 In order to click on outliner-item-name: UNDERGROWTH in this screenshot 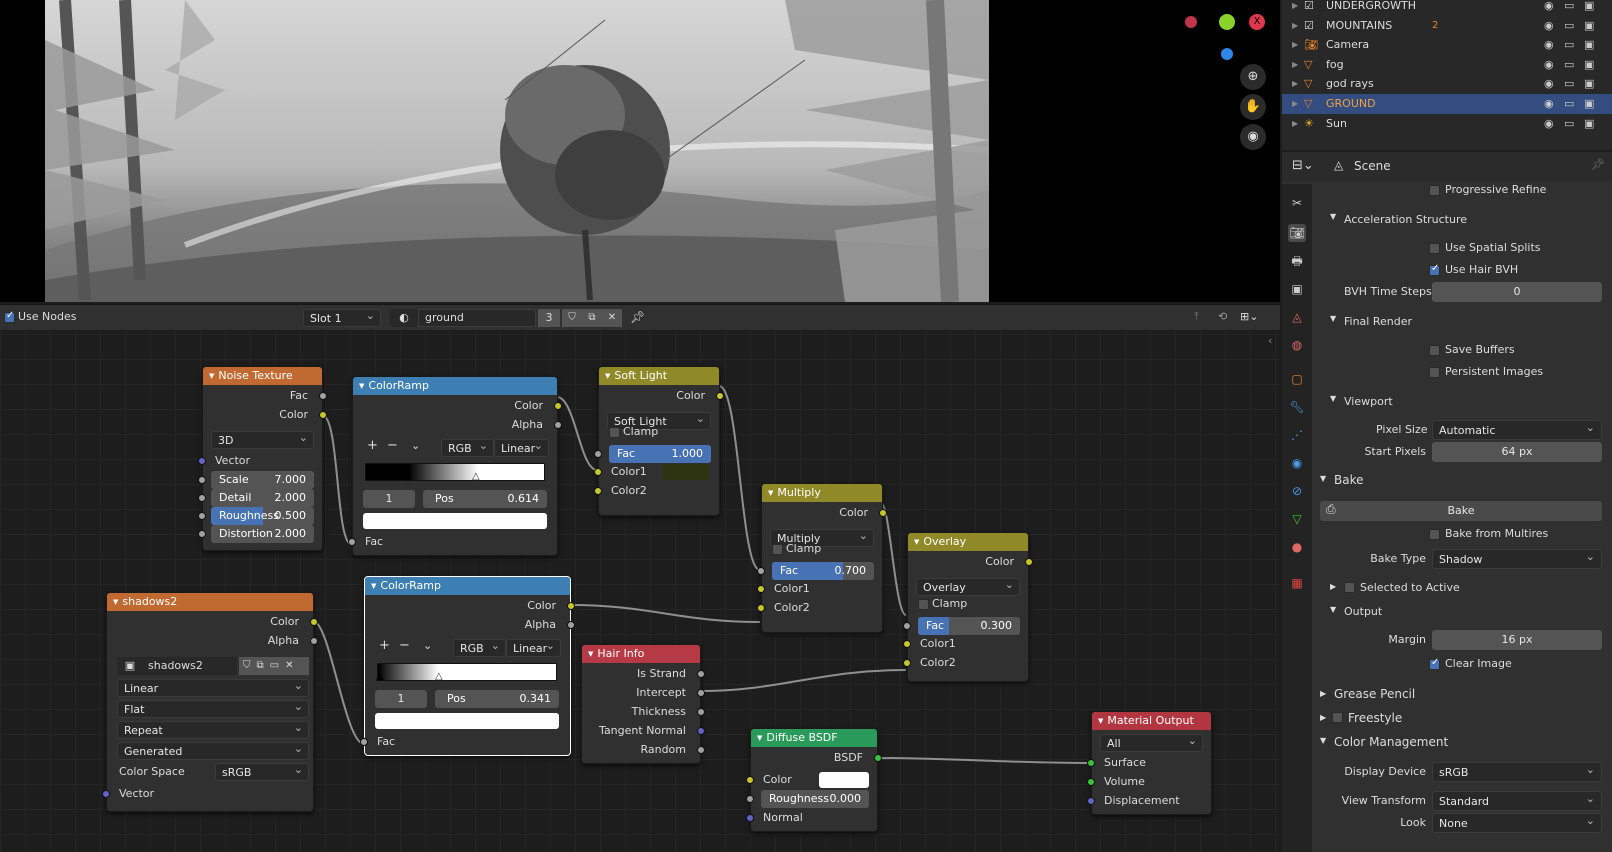, I will do `click(1371, 8)`.